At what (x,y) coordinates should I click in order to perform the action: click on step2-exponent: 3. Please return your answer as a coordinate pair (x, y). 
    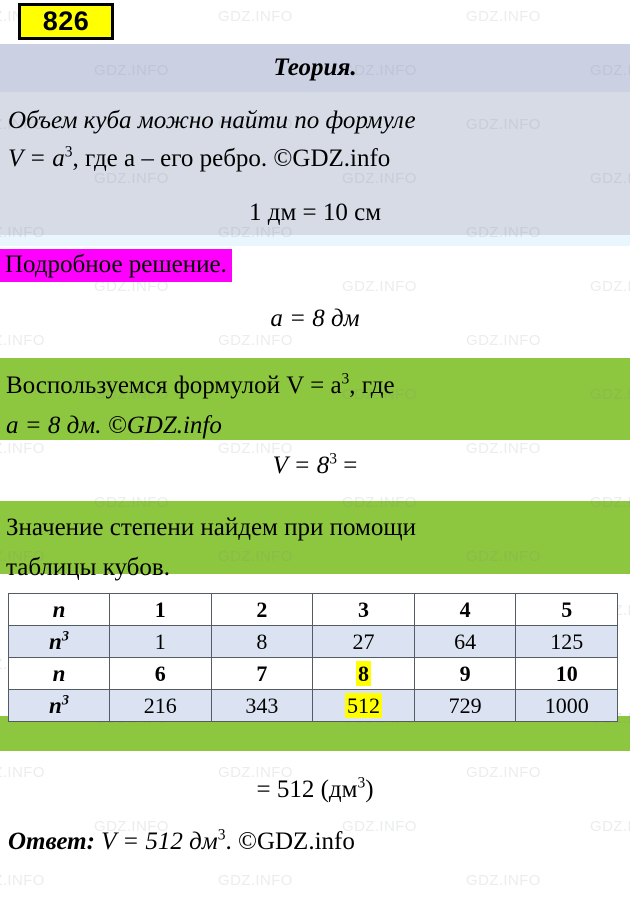
    Looking at the image, I should click on (333, 459).